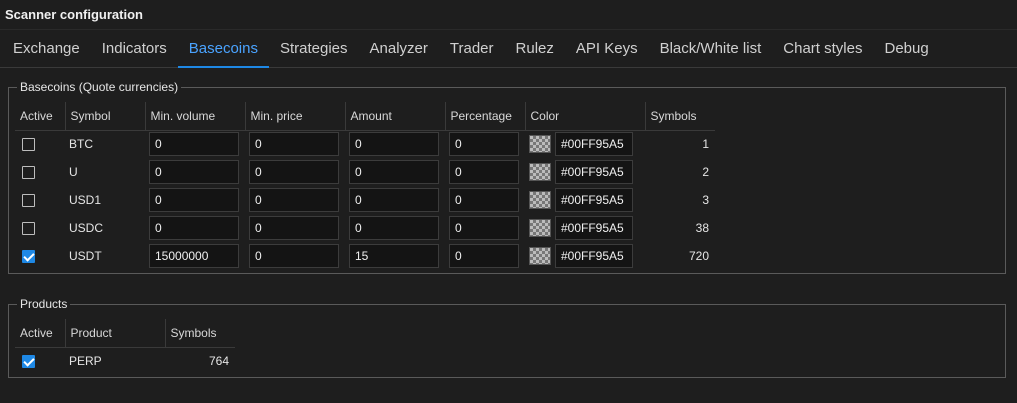  I want to click on symbols-count: 2, so click(705, 172).